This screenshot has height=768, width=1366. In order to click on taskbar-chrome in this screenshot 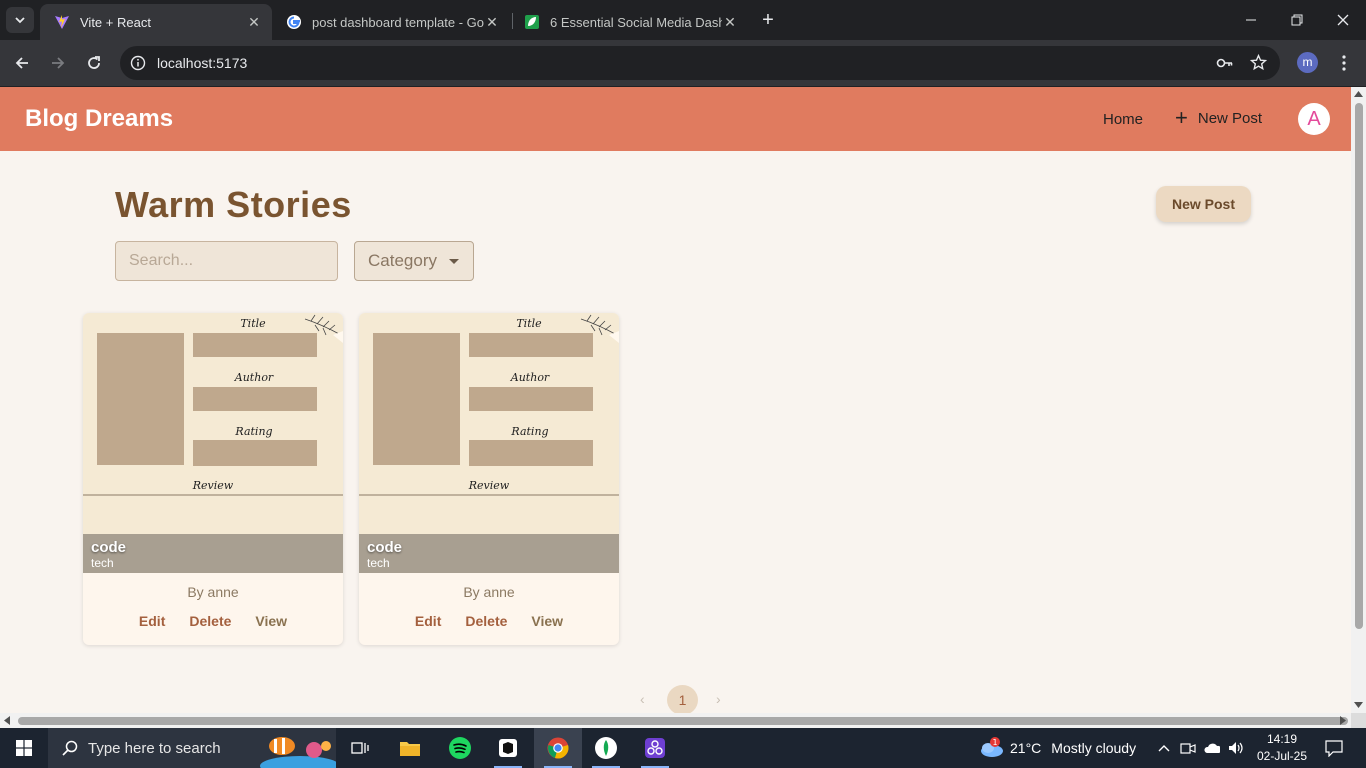, I will do `click(558, 748)`.